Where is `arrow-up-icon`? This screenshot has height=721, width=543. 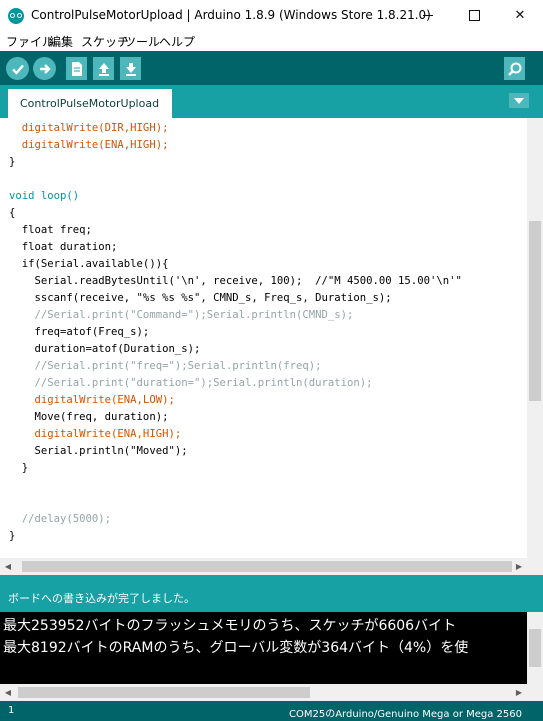 arrow-up-icon is located at coordinates (103, 69).